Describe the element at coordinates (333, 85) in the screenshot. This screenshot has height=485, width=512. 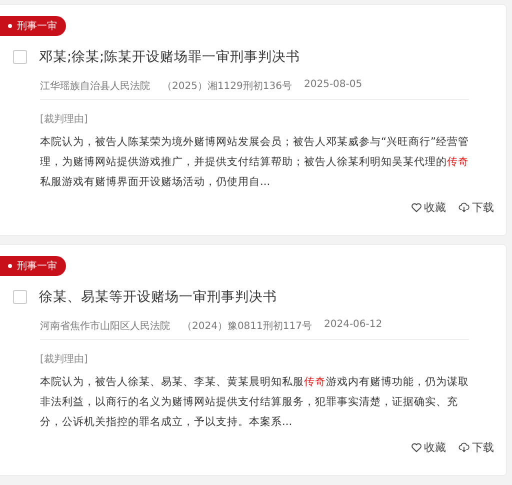
I see `judgment-date: 2025-08-05` at that location.